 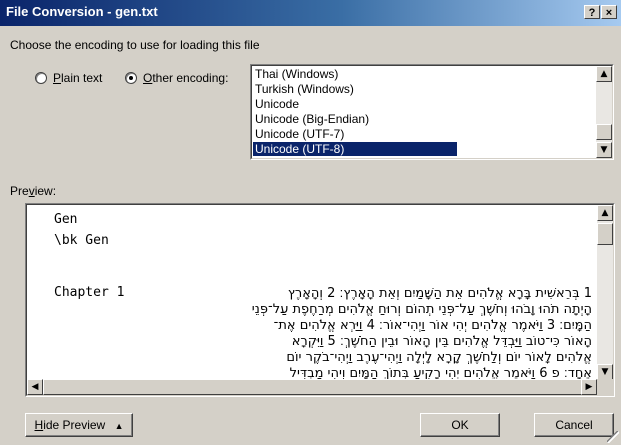 What do you see at coordinates (592, 12) in the screenshot?
I see `help-button: ?` at bounding box center [592, 12].